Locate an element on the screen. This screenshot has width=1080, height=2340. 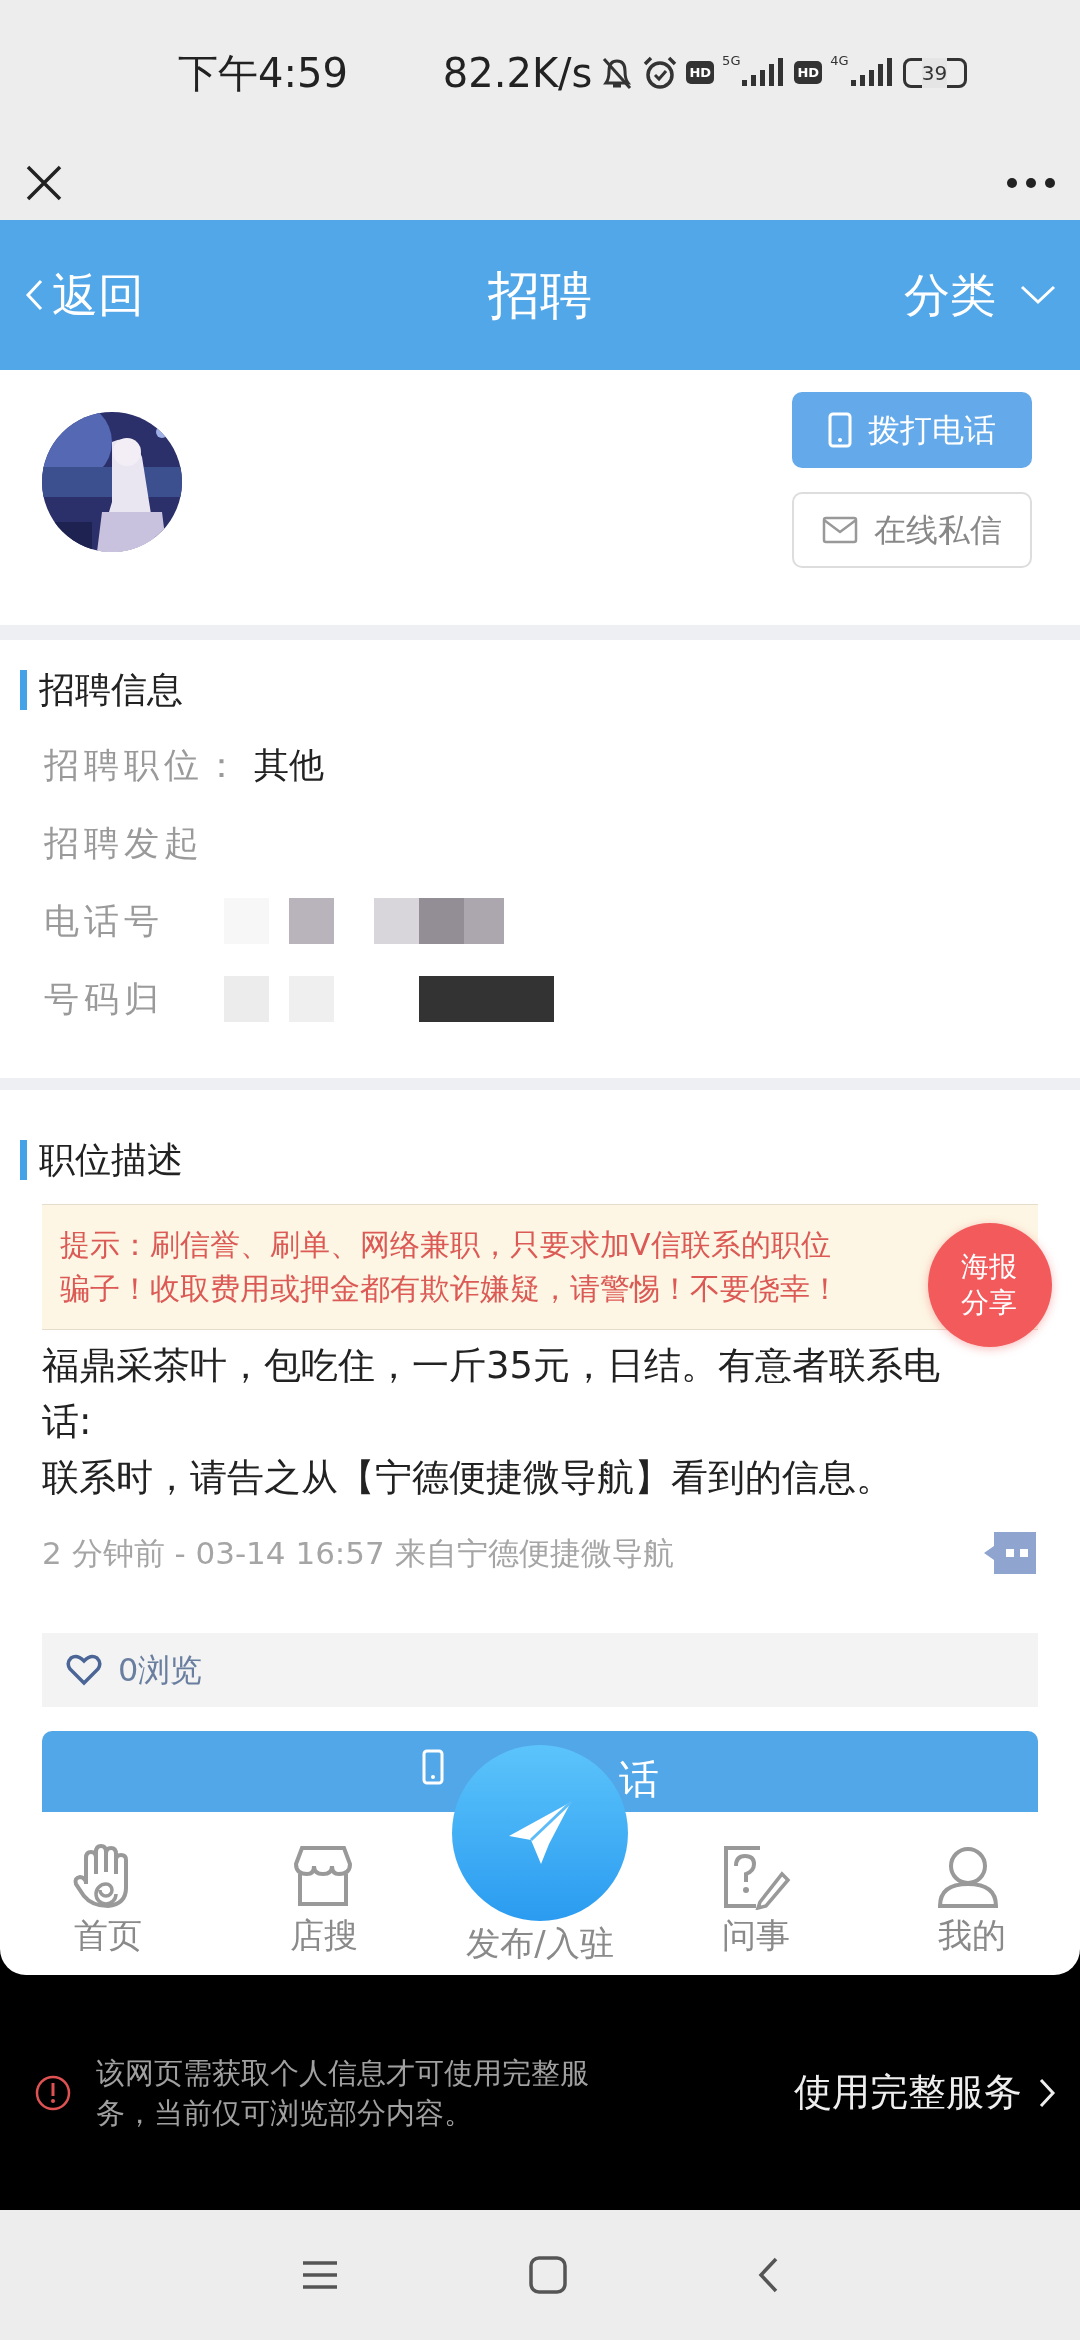
back-link: 返回 is located at coordinates (72, 295).